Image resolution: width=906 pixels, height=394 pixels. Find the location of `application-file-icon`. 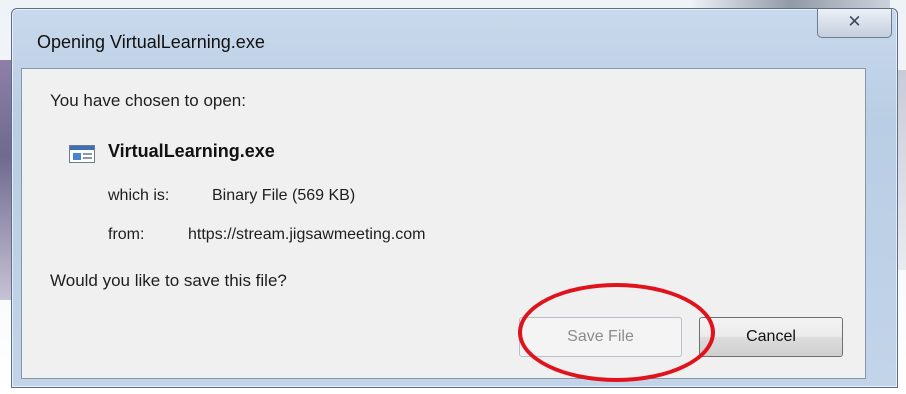

application-file-icon is located at coordinates (82, 154).